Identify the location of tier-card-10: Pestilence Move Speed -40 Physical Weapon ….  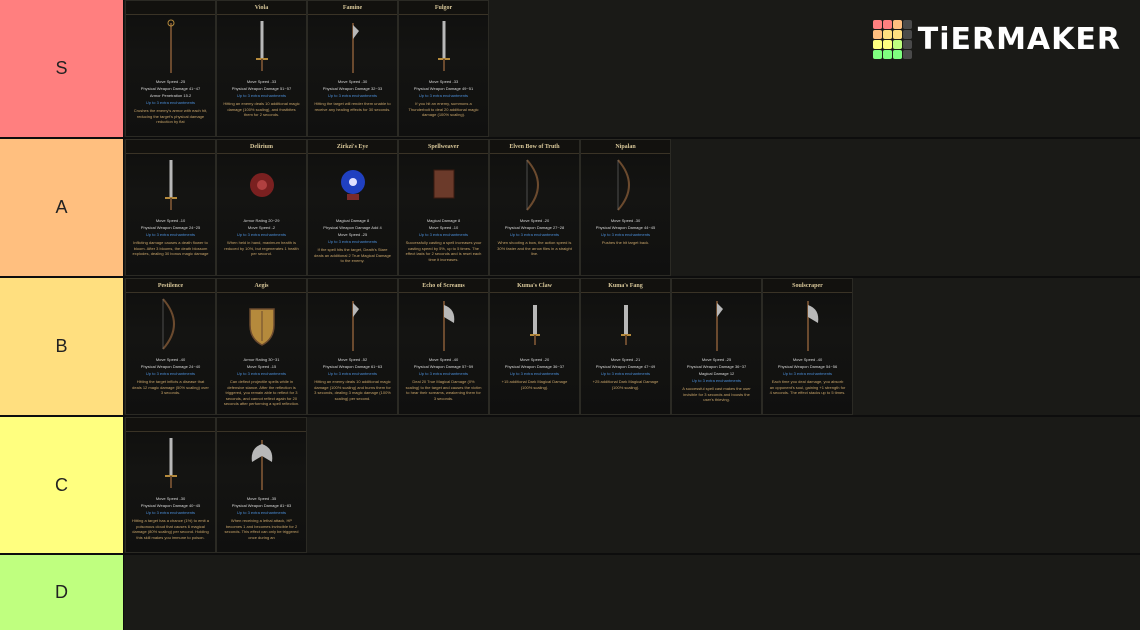
(170, 346).